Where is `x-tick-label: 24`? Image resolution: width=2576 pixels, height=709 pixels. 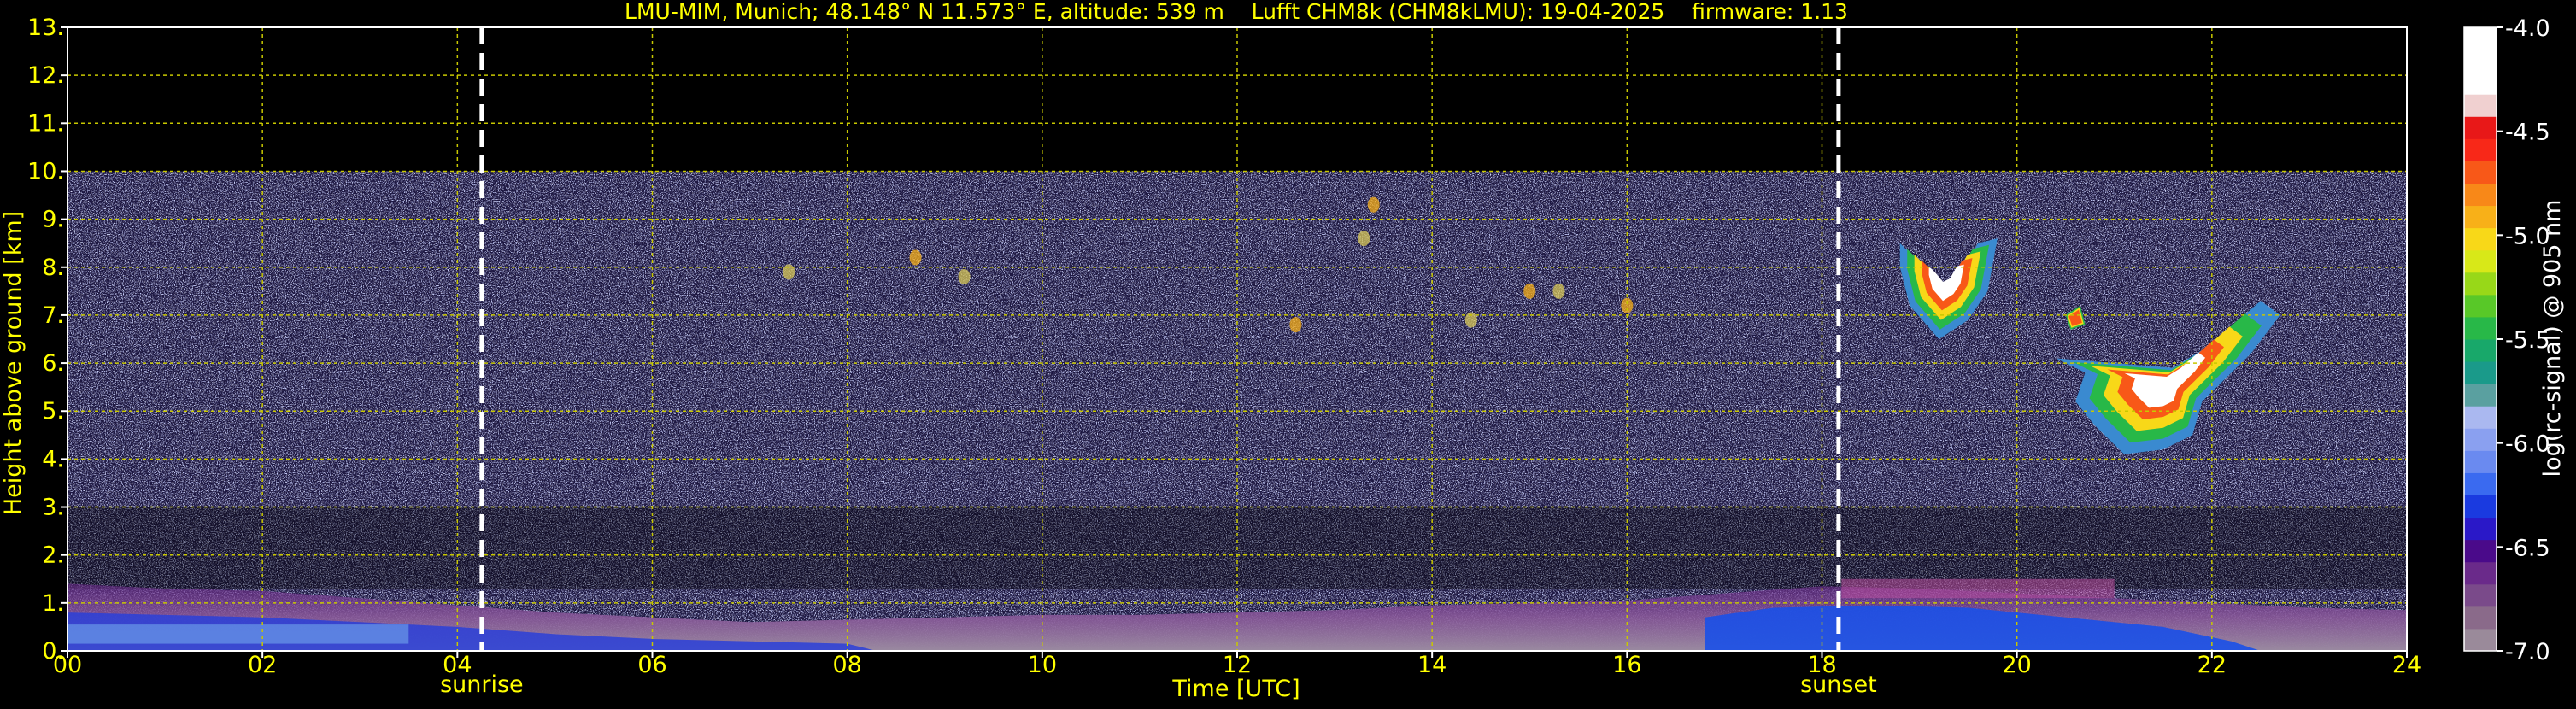
x-tick-label: 24 is located at coordinates (2406, 665).